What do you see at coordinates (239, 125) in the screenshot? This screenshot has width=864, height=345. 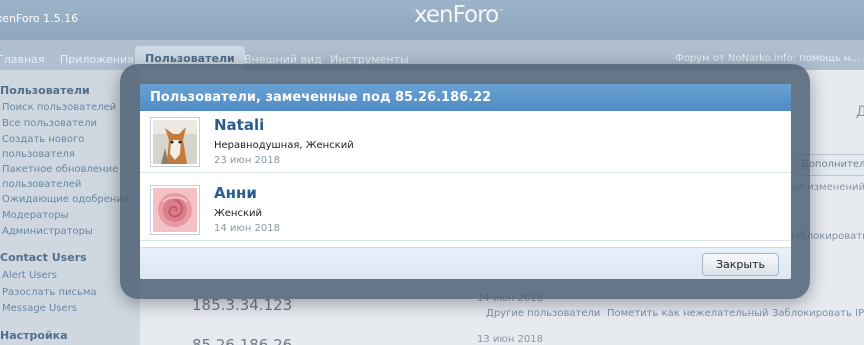 I see `user-name-link: Natali` at bounding box center [239, 125].